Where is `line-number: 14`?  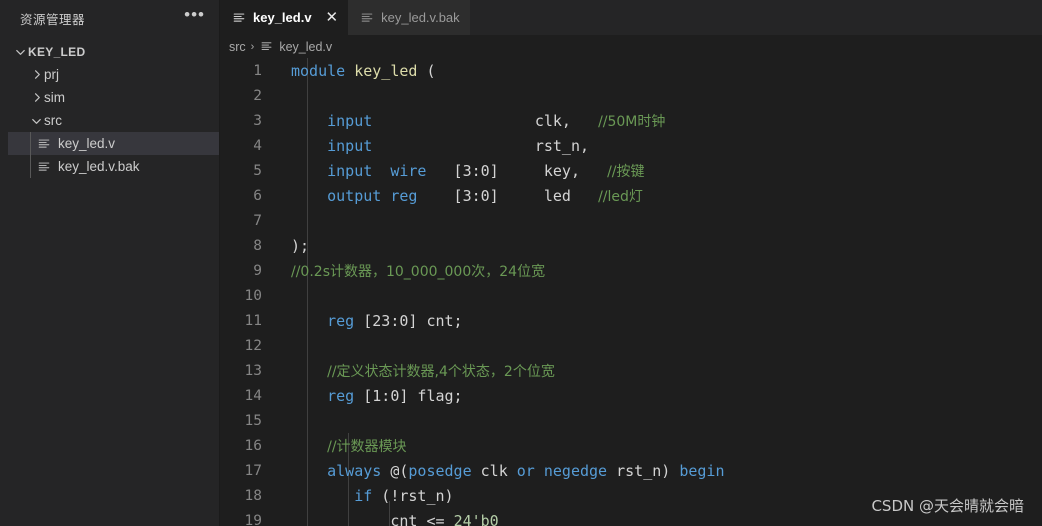 line-number: 14 is located at coordinates (253, 395).